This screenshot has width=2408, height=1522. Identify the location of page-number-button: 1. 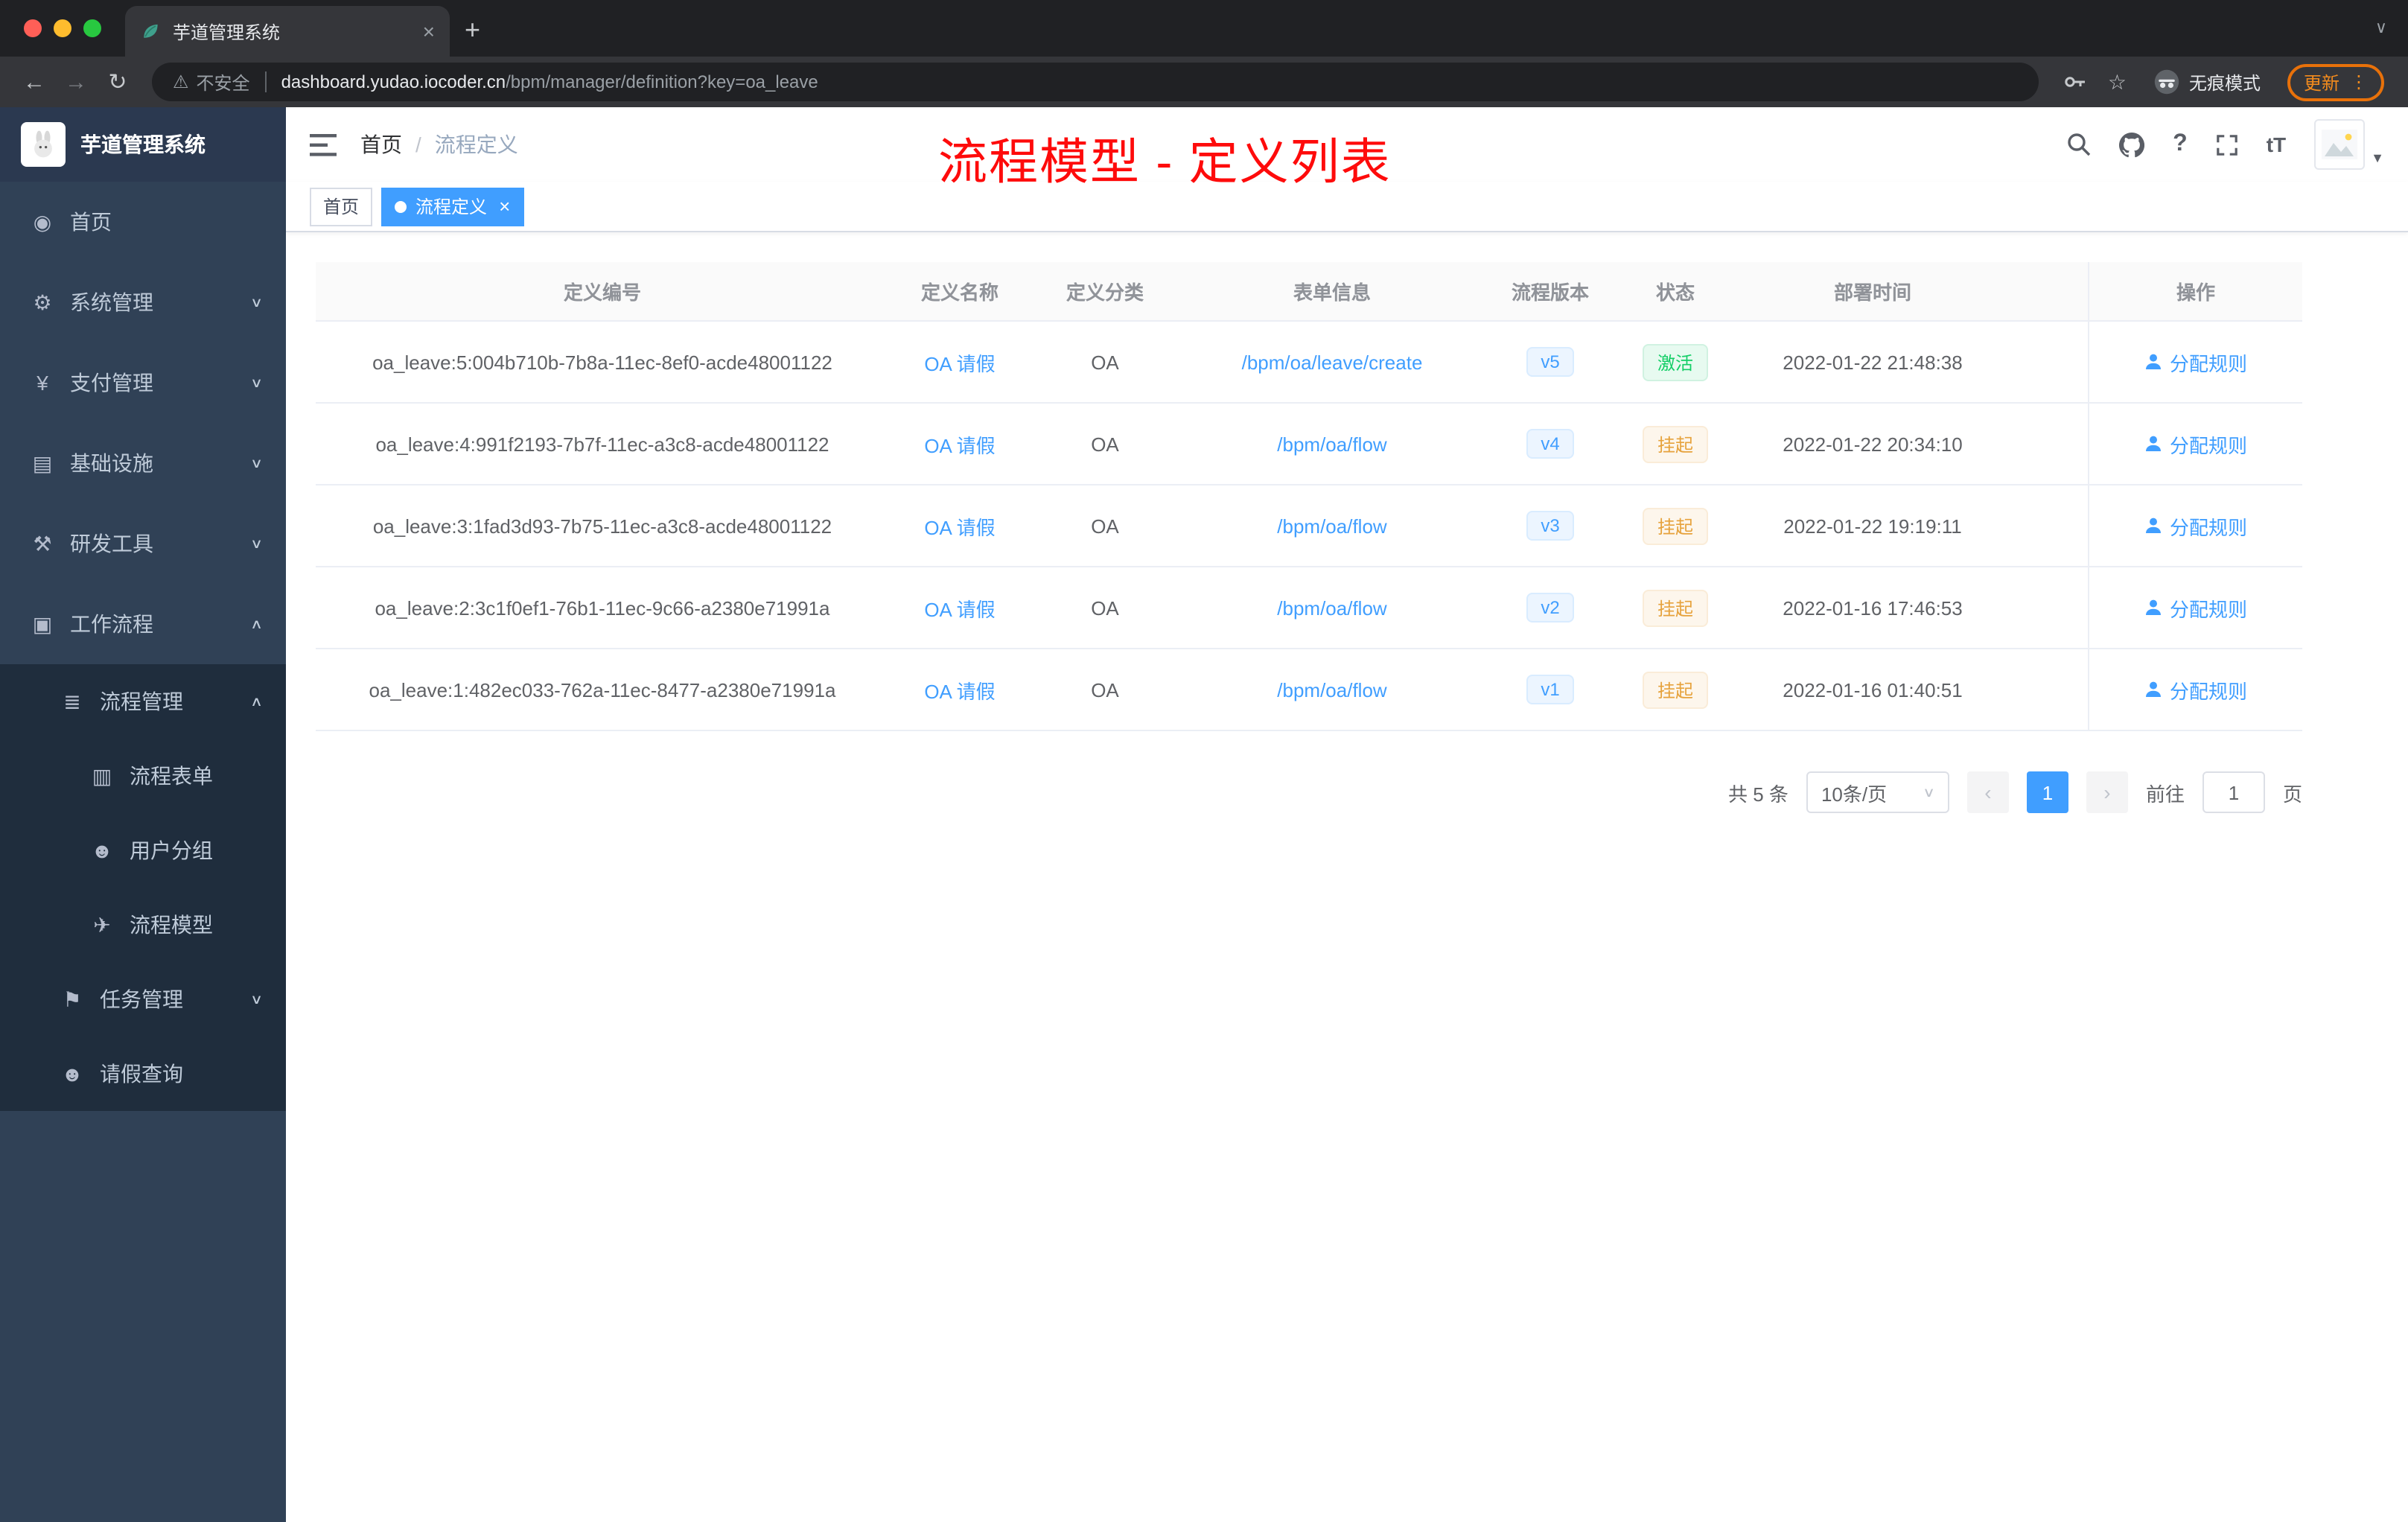
(2047, 792).